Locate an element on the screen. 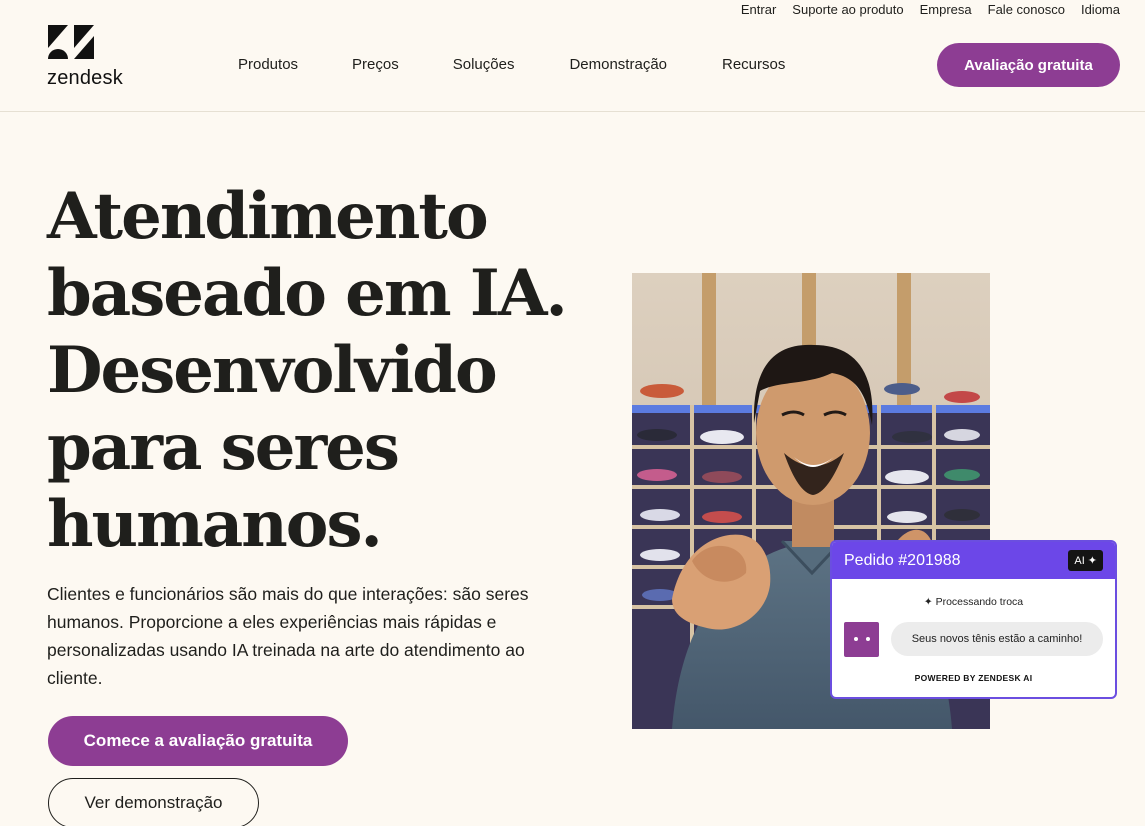 The width and height of the screenshot is (1145, 826). order-number: Pedido #201988 is located at coordinates (902, 560).